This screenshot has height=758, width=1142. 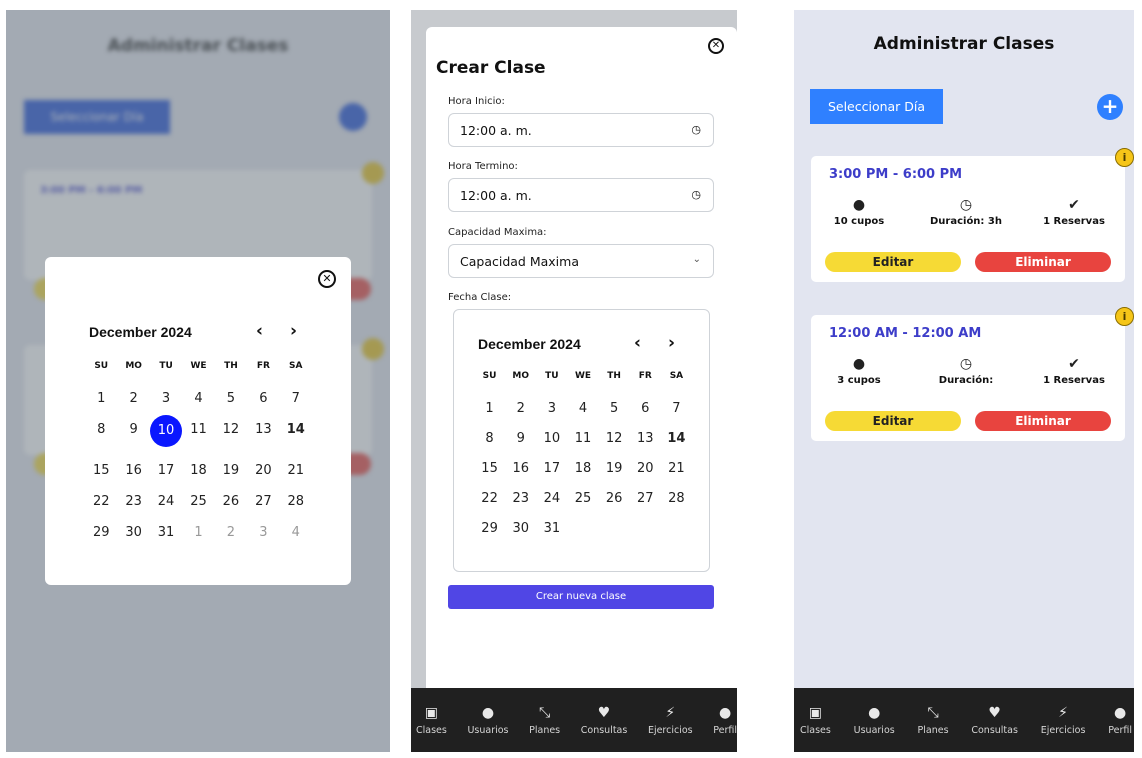 What do you see at coordinates (581, 130) in the screenshot?
I see `start-time-input: 12:00 a. m. ◷` at bounding box center [581, 130].